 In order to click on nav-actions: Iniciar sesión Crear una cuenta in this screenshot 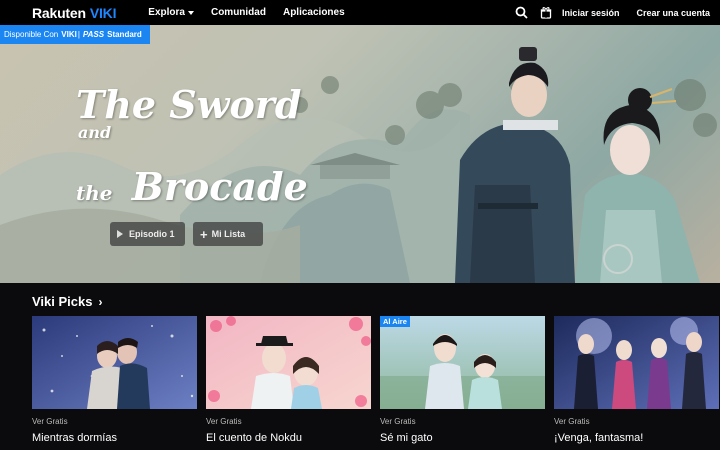, I will do `click(612, 12)`.